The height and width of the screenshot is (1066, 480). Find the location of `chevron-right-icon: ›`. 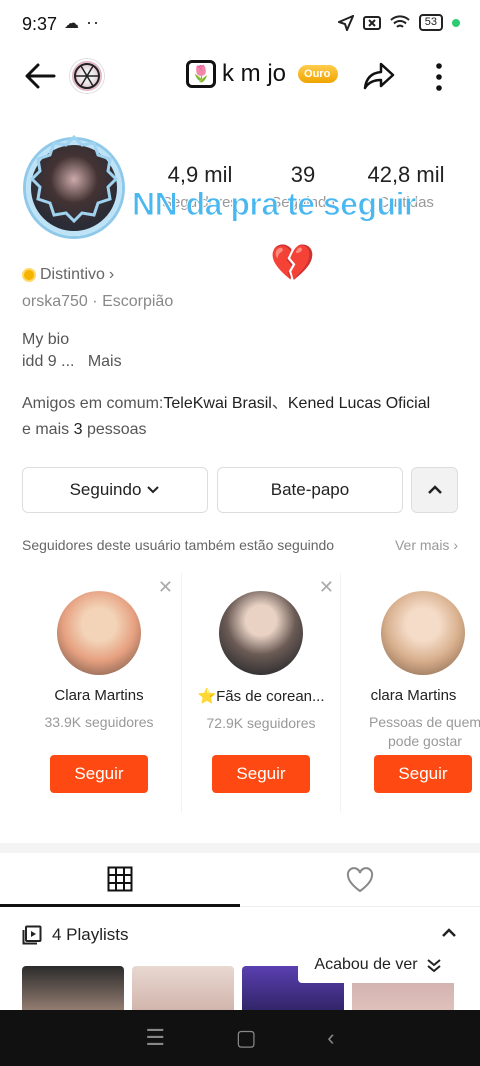

chevron-right-icon: › is located at coordinates (111, 274).